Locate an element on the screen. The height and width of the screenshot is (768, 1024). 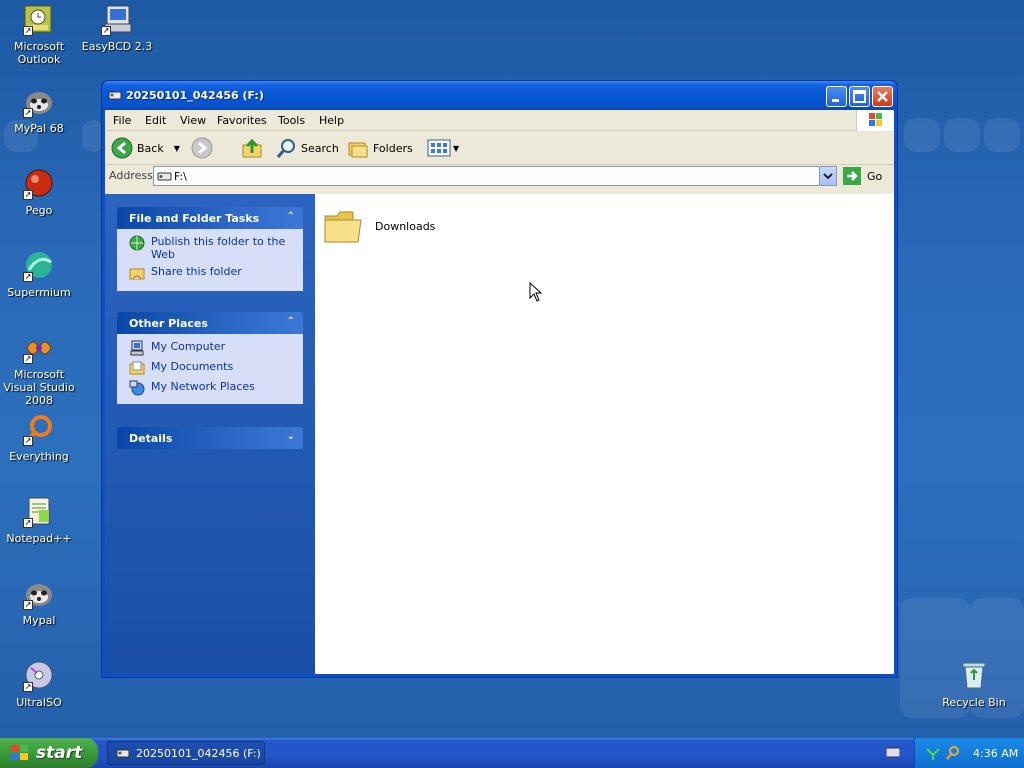
menu-favorites: Favorites is located at coordinates (242, 120).